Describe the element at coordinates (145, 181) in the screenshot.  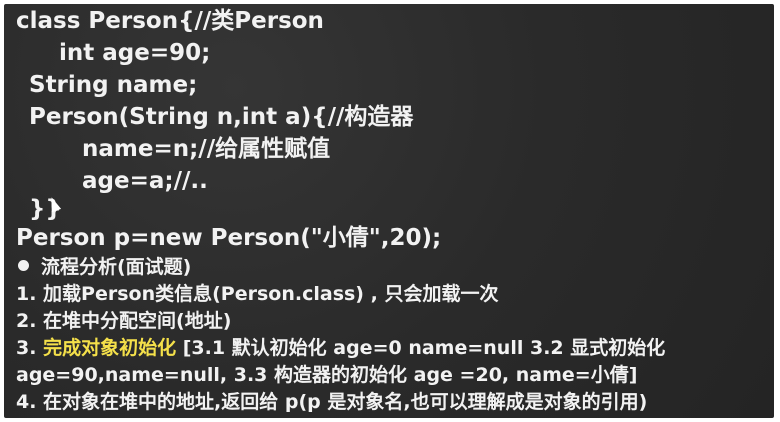
I see `code-line-assign-age: age=a;//..` at that location.